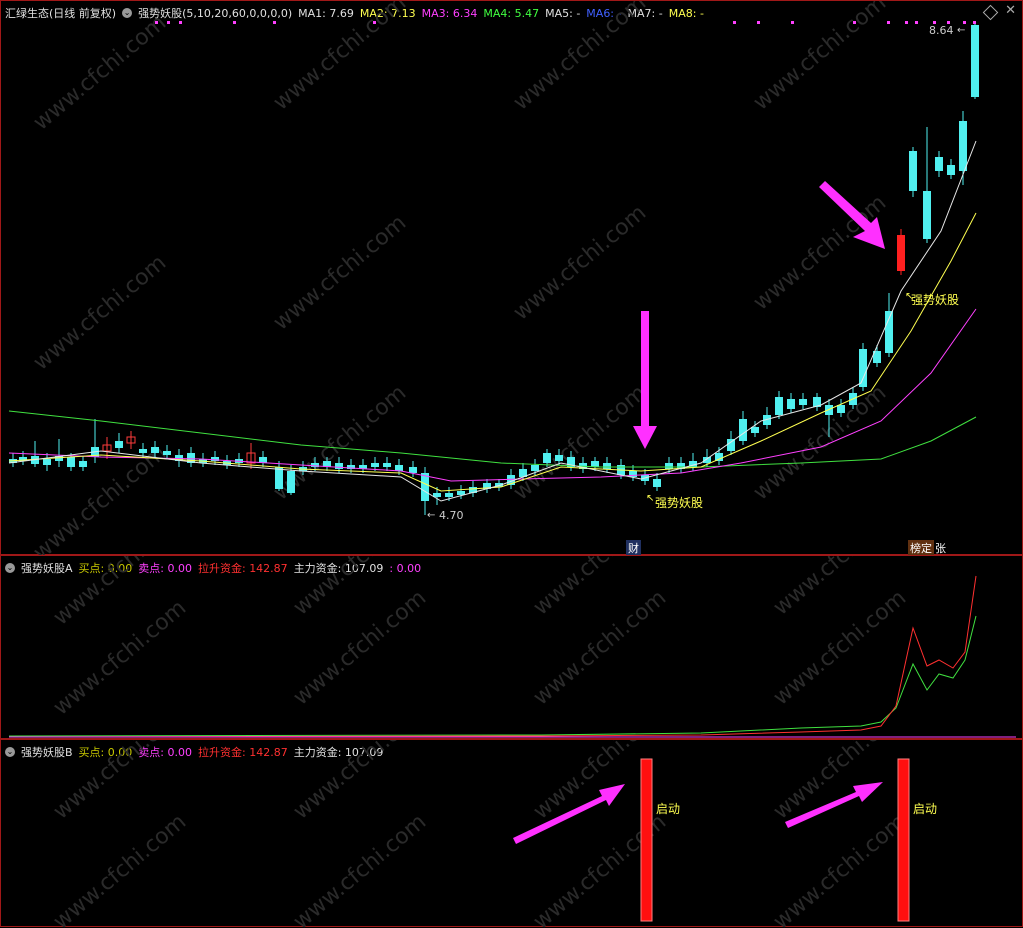 This screenshot has height=928, width=1023. I want to click on finance-badge: 财, so click(633, 548).